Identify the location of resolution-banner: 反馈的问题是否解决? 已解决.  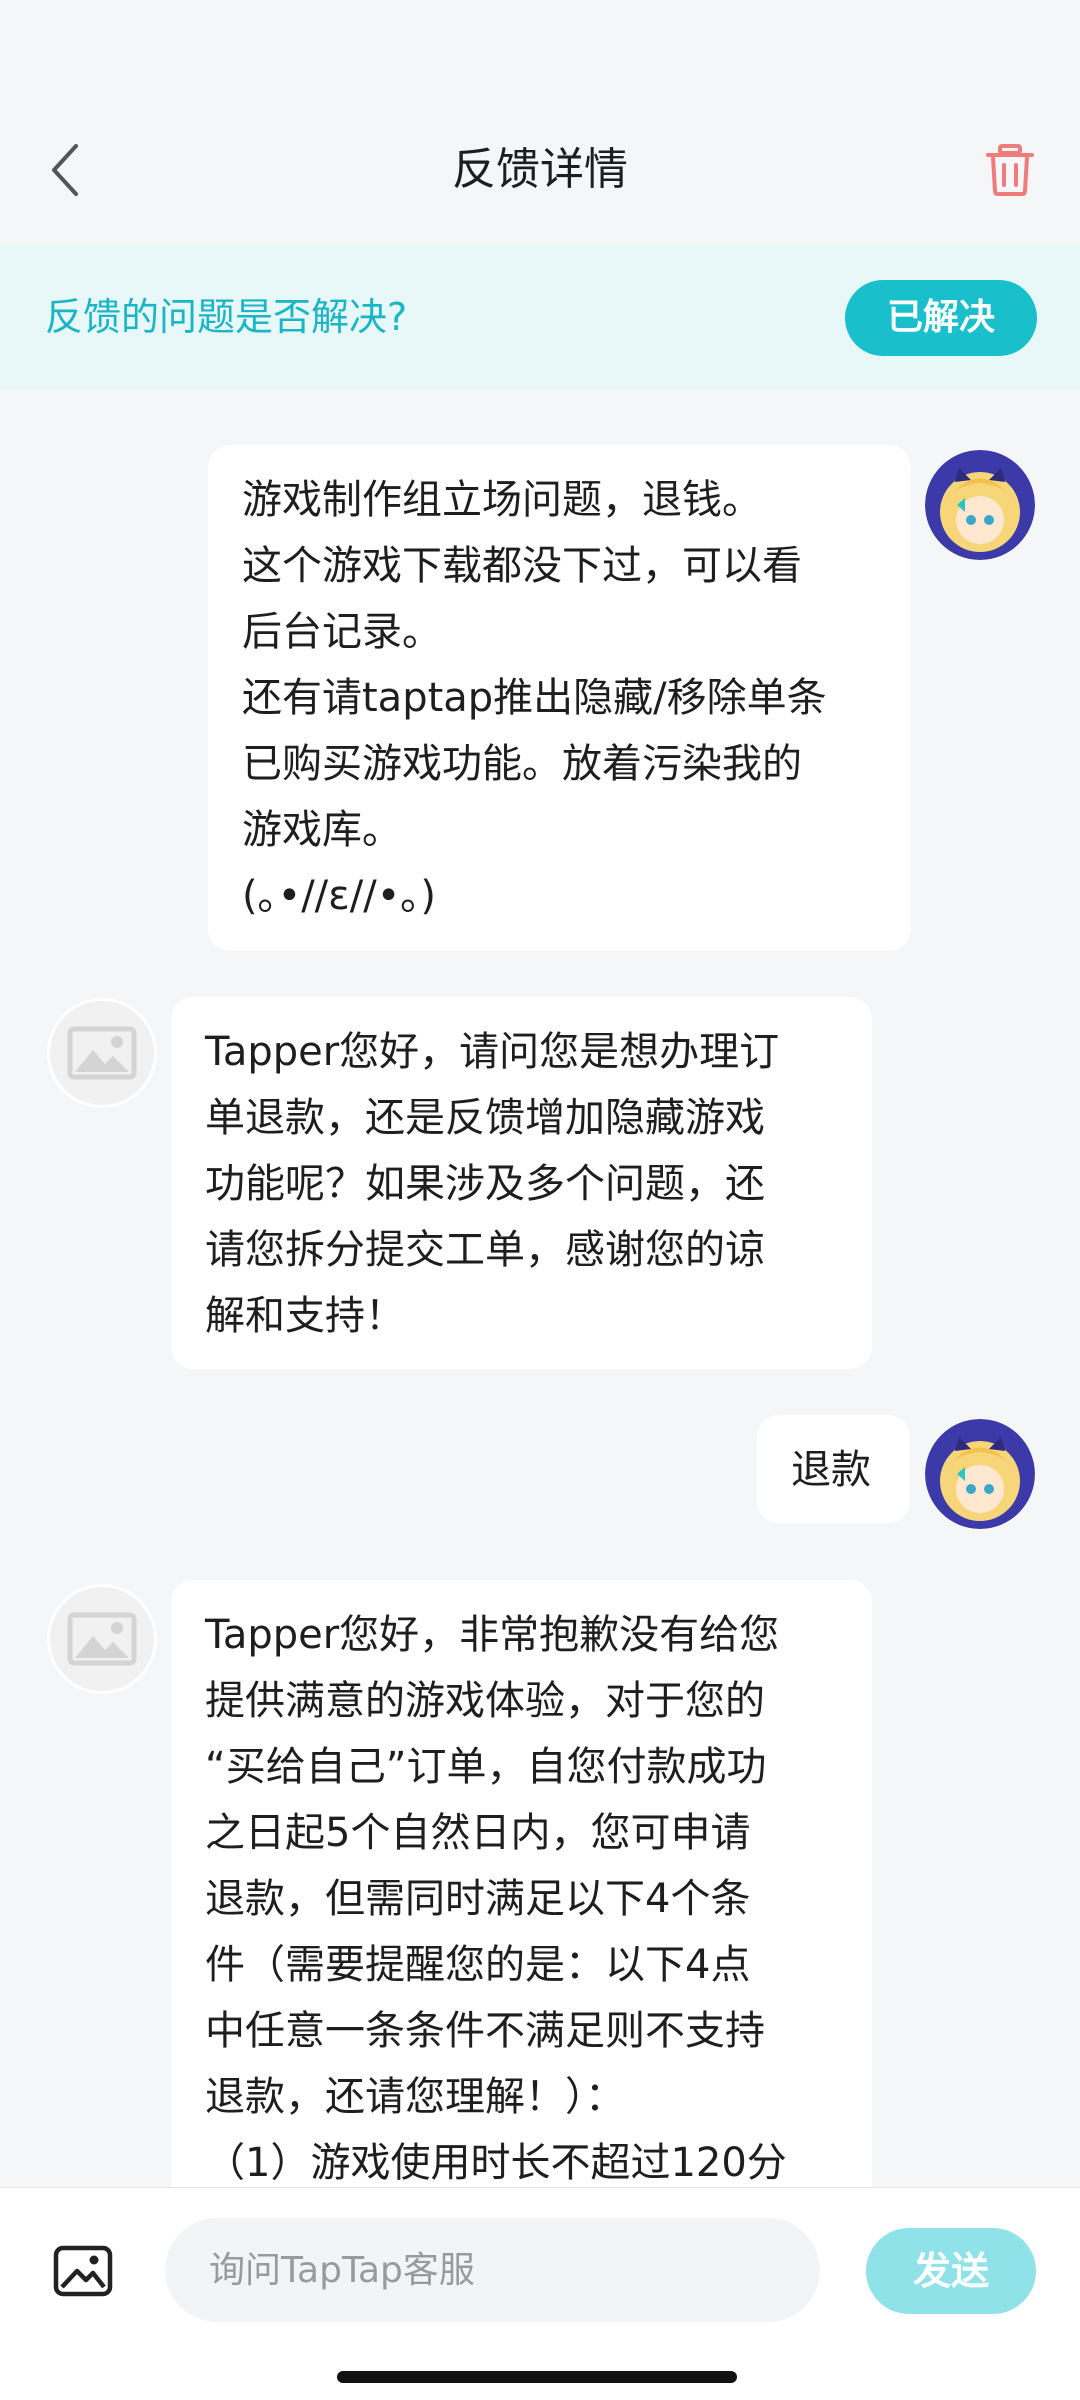
(540, 317).